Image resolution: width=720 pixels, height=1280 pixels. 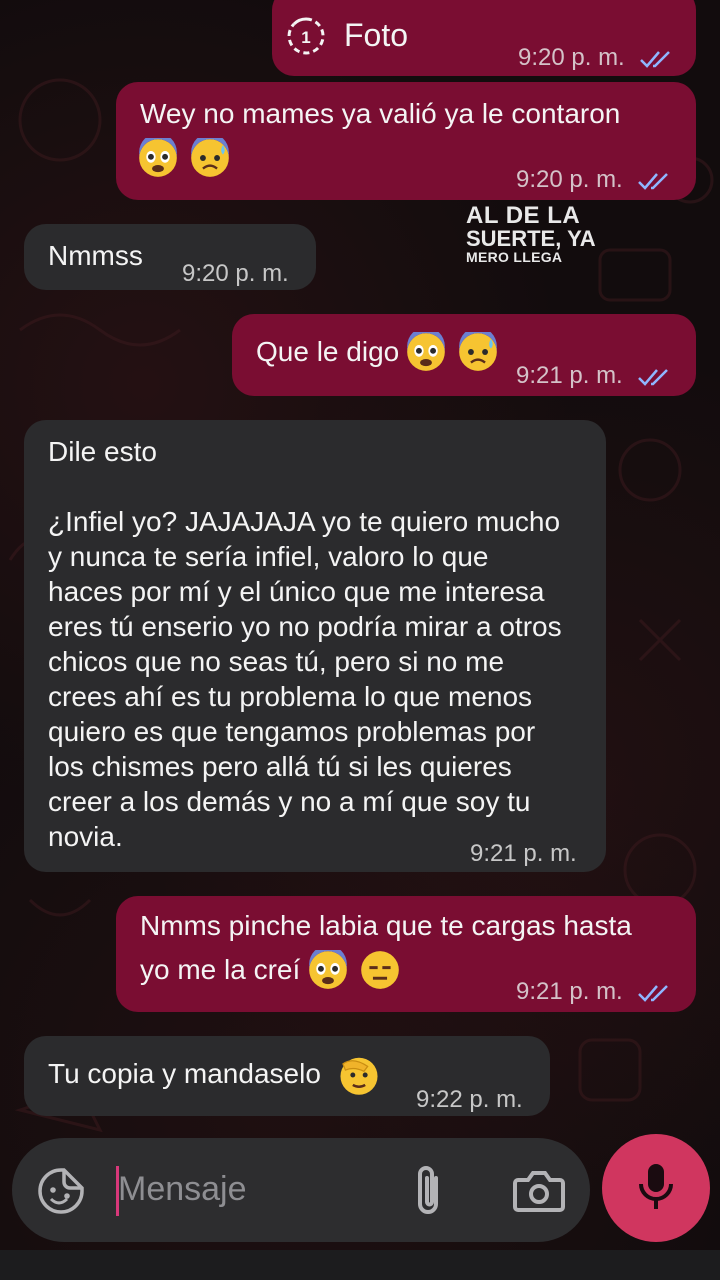 What do you see at coordinates (380, 113) in the screenshot?
I see `message-text: Wey no mames ya valió ya le contaron` at bounding box center [380, 113].